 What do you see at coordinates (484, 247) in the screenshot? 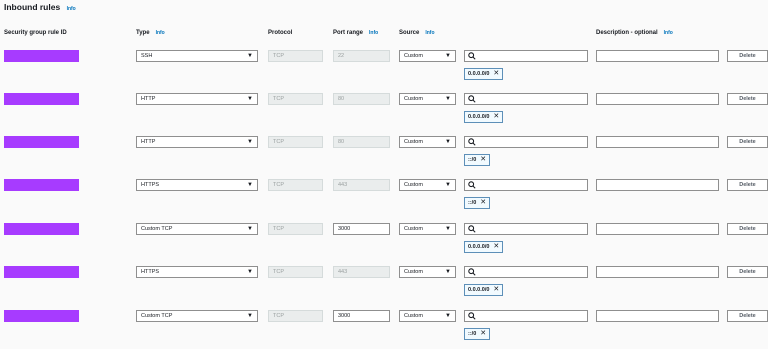
I see `cidr-token: 0.0.0.0/0 ✕` at bounding box center [484, 247].